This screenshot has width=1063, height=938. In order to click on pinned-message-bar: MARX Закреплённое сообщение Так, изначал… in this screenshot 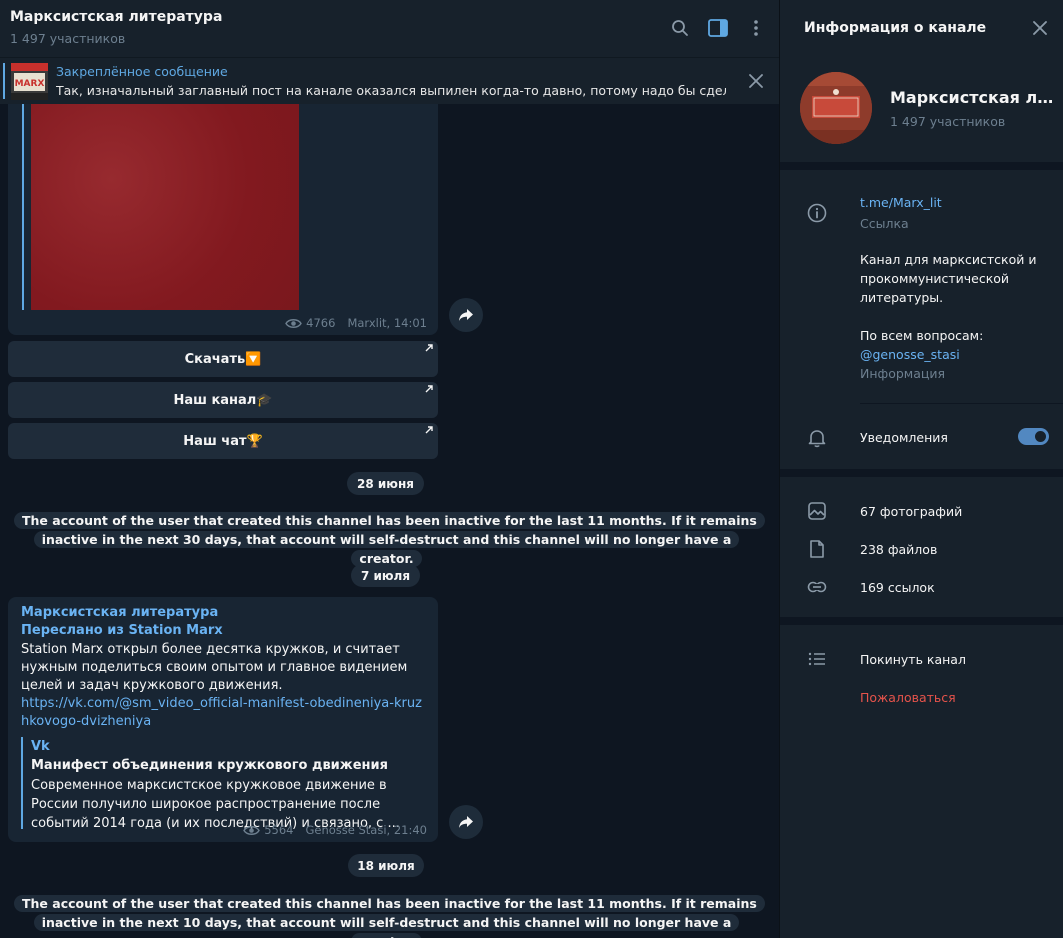, I will do `click(389, 80)`.